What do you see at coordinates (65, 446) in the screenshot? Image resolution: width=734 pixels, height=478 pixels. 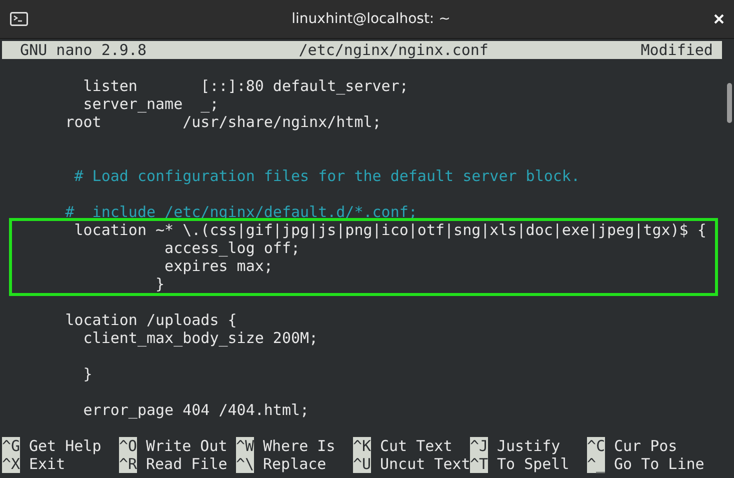 I see `shortcut-label: Get Help` at bounding box center [65, 446].